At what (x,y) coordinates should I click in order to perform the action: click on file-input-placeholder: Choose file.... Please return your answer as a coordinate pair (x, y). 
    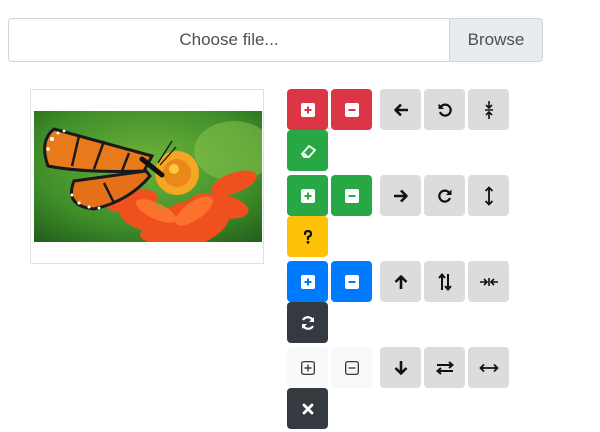
    Looking at the image, I should click on (229, 40).